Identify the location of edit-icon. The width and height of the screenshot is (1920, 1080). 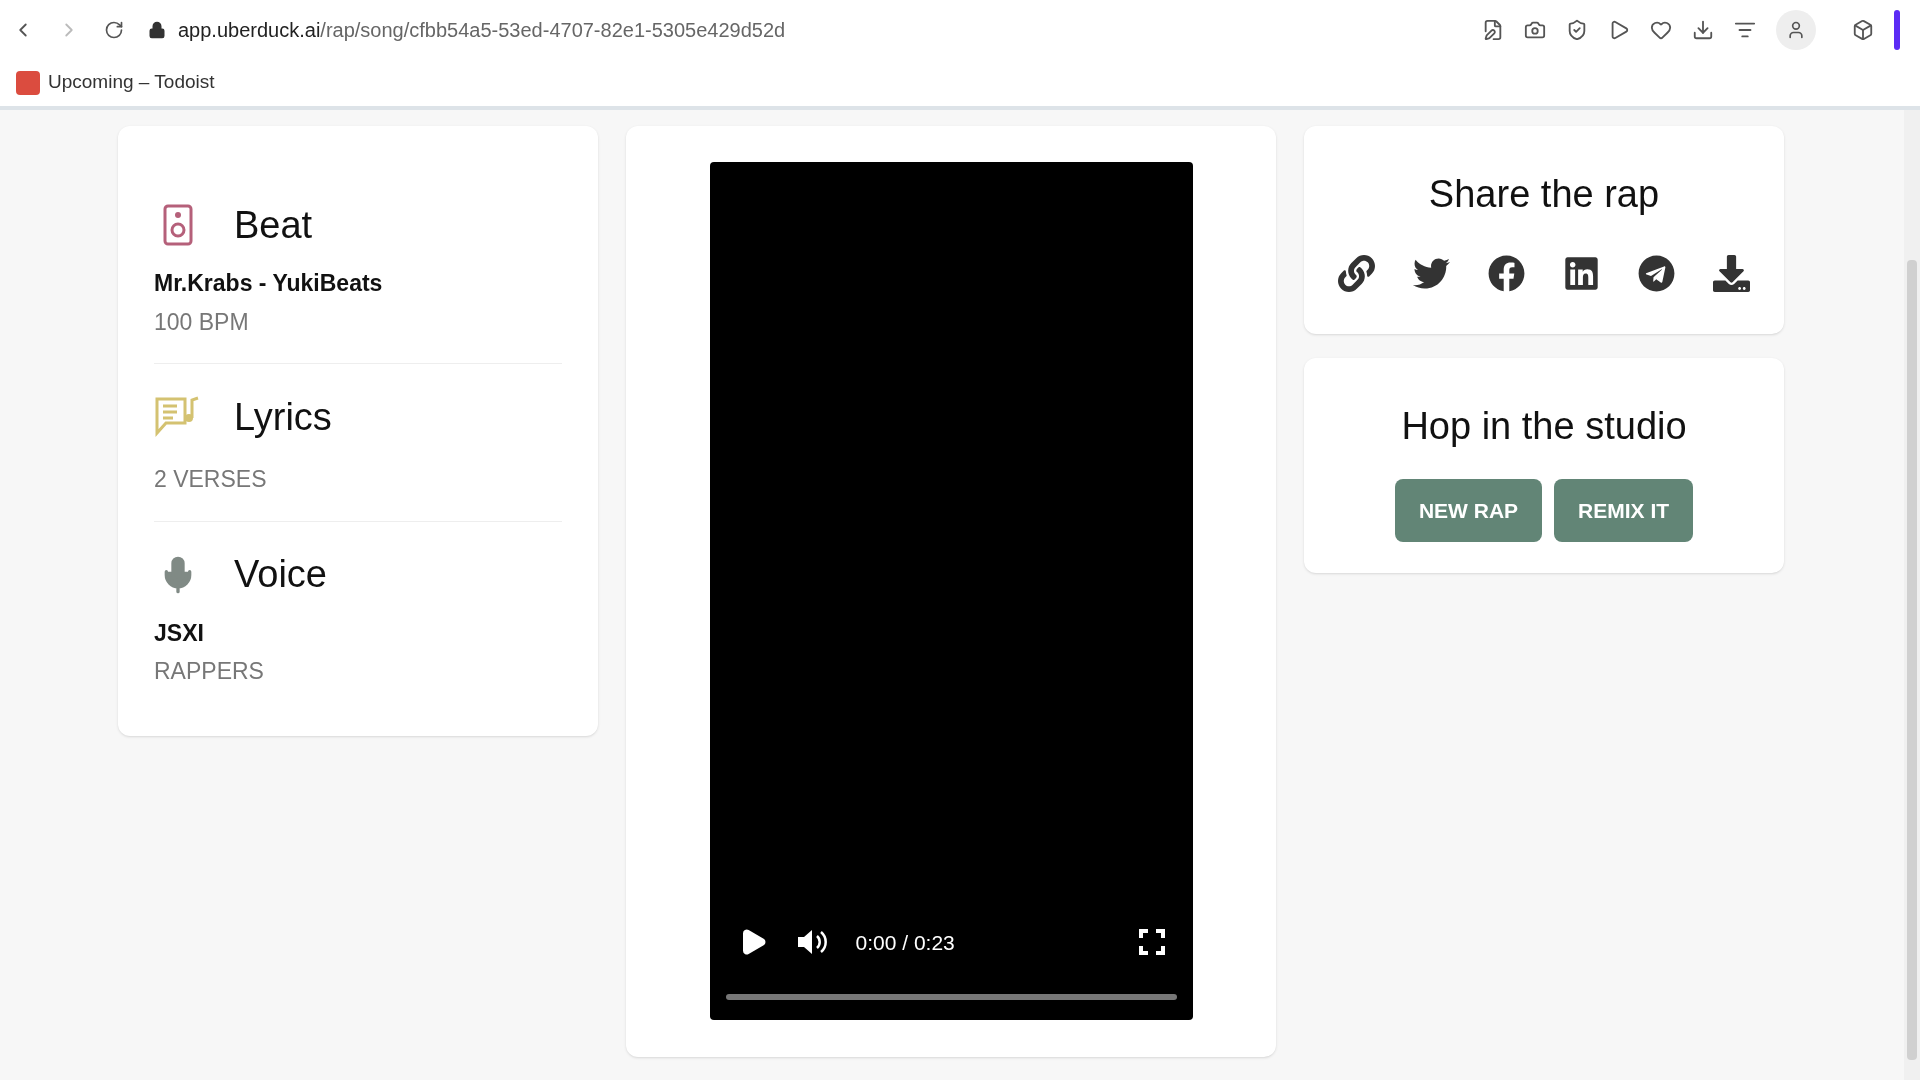
(1493, 29).